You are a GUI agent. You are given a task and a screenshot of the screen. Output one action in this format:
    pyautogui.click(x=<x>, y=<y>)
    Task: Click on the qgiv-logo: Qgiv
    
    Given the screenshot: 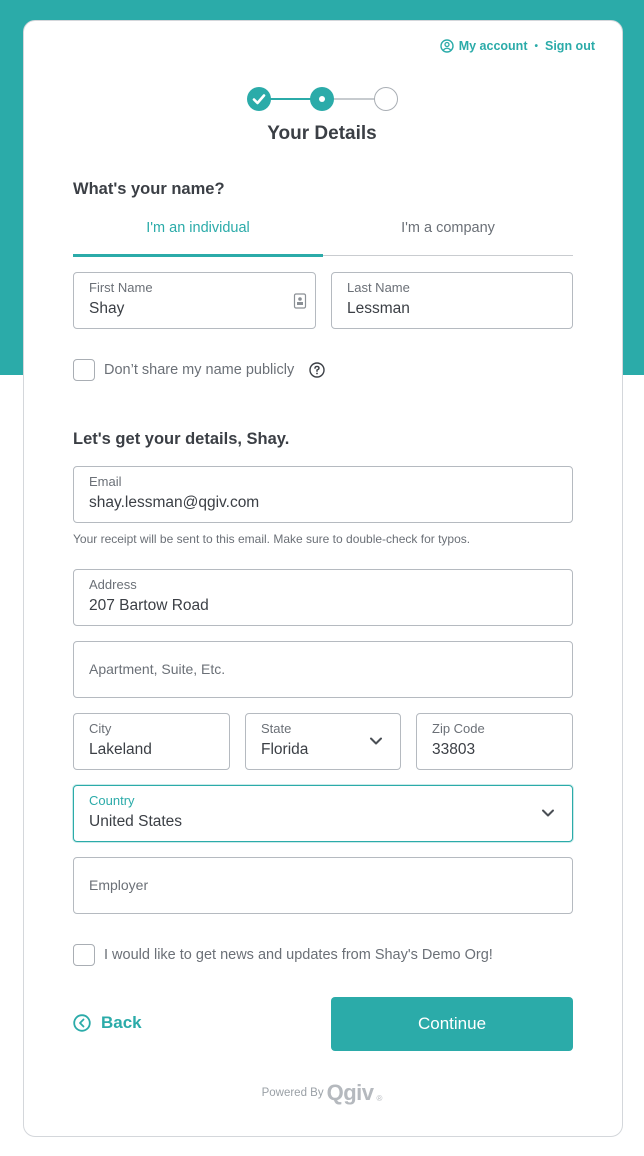 What is the action you would take?
    pyautogui.click(x=350, y=1092)
    